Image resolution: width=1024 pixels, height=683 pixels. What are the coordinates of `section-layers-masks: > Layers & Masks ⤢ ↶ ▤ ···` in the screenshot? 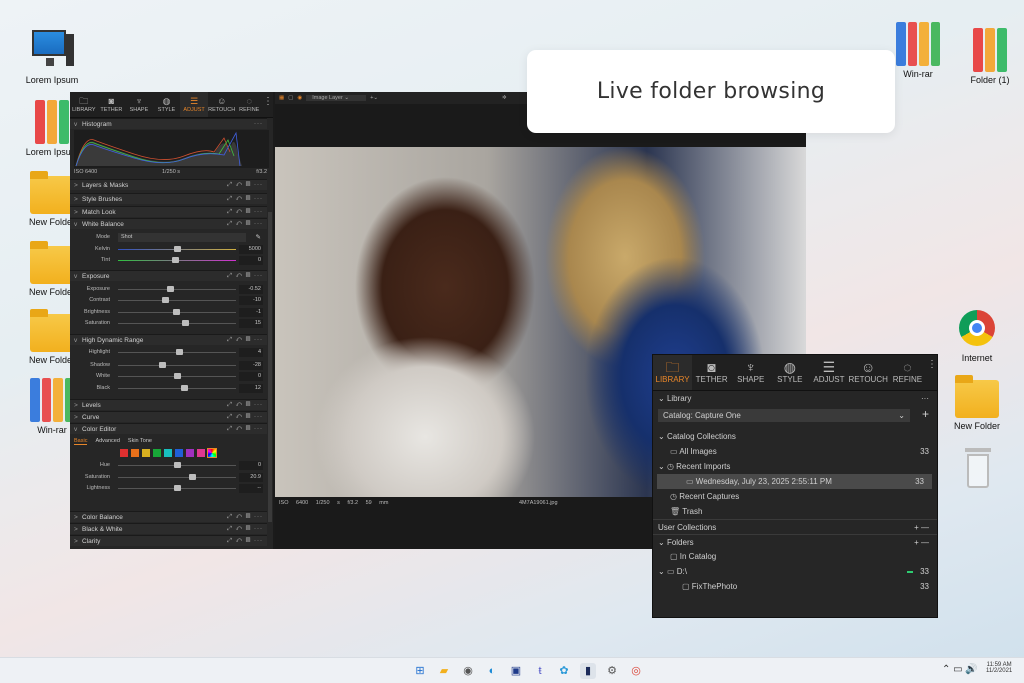 It's located at (168, 184).